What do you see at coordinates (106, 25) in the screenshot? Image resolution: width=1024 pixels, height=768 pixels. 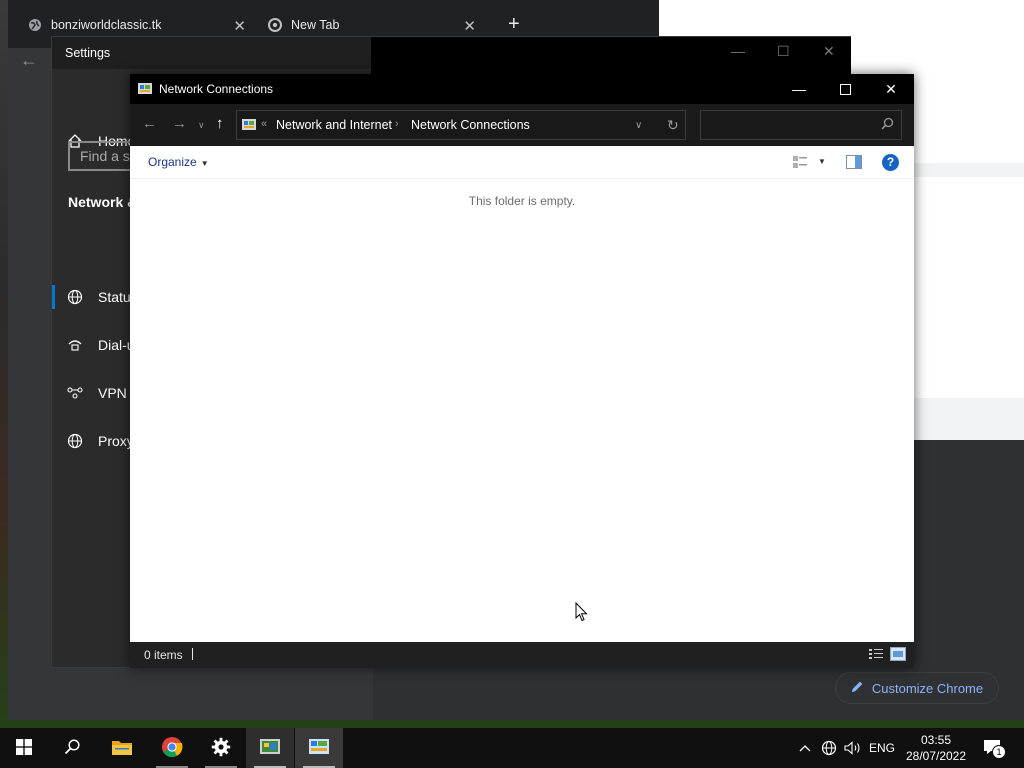 I see `tab-title: bonziworldclassic.tk` at bounding box center [106, 25].